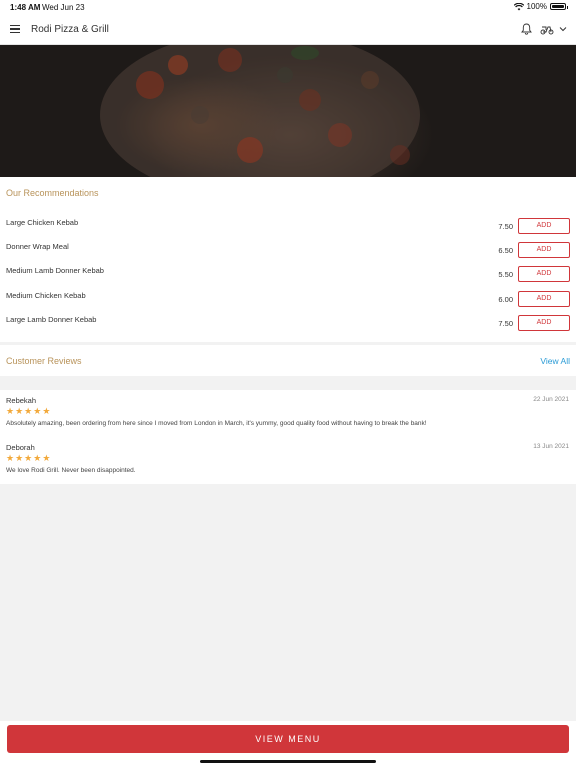  What do you see at coordinates (42, 222) in the screenshot?
I see `item-name: Large Chicken Kebab` at bounding box center [42, 222].